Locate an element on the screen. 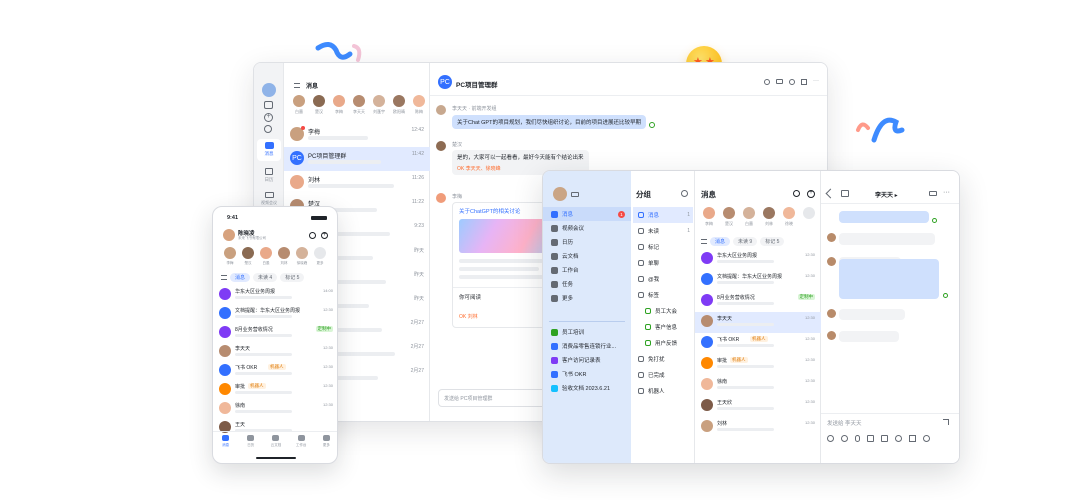  conversation-item: 华东大区业务周报 14:00 is located at coordinates (275, 294).